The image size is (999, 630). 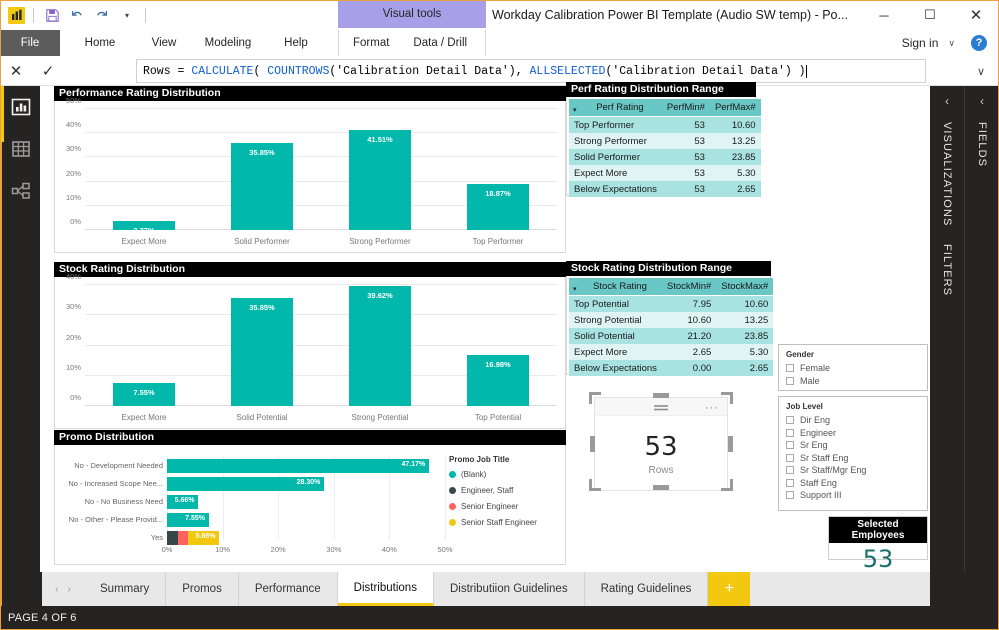 I want to click on table-row: Strong Performer 53 13.25, so click(x=665, y=141).